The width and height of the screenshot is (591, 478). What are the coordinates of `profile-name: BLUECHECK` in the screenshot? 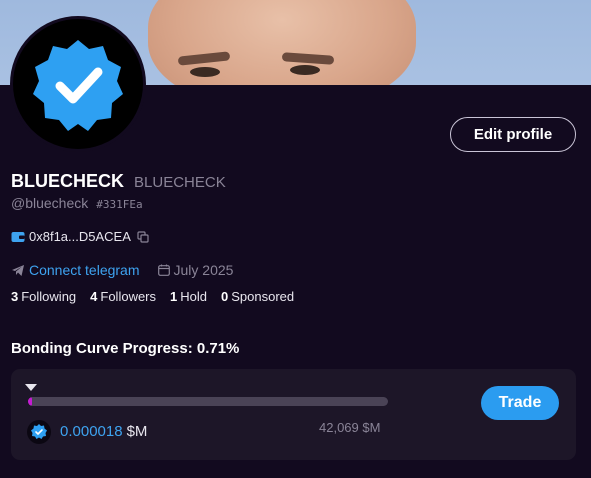 It's located at (68, 181).